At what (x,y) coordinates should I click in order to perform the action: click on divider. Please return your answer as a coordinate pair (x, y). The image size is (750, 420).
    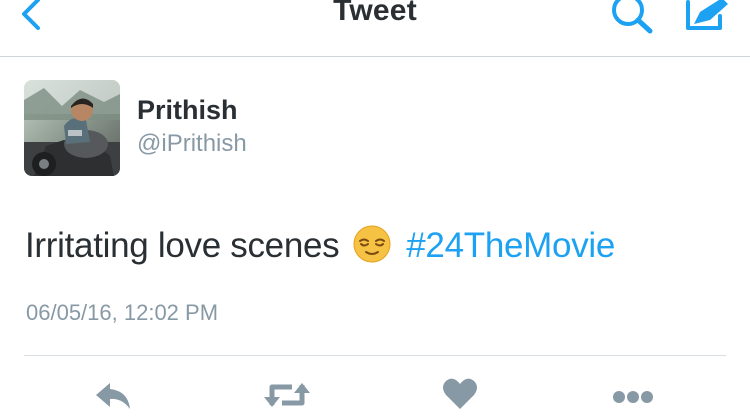
    Looking at the image, I should click on (375, 355).